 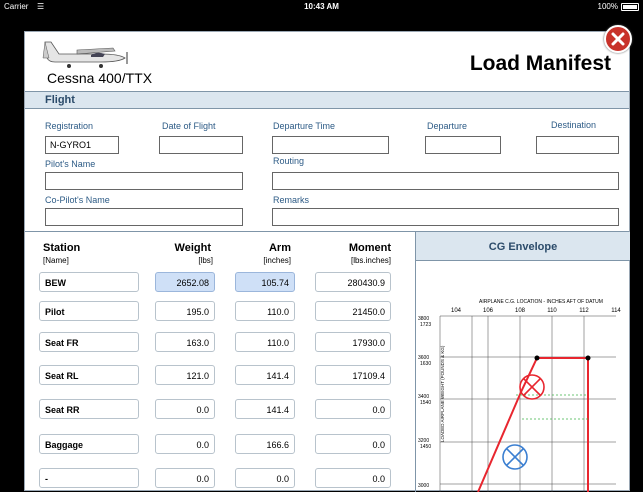 I want to click on departure-time-label: Departure Time, so click(x=304, y=126).